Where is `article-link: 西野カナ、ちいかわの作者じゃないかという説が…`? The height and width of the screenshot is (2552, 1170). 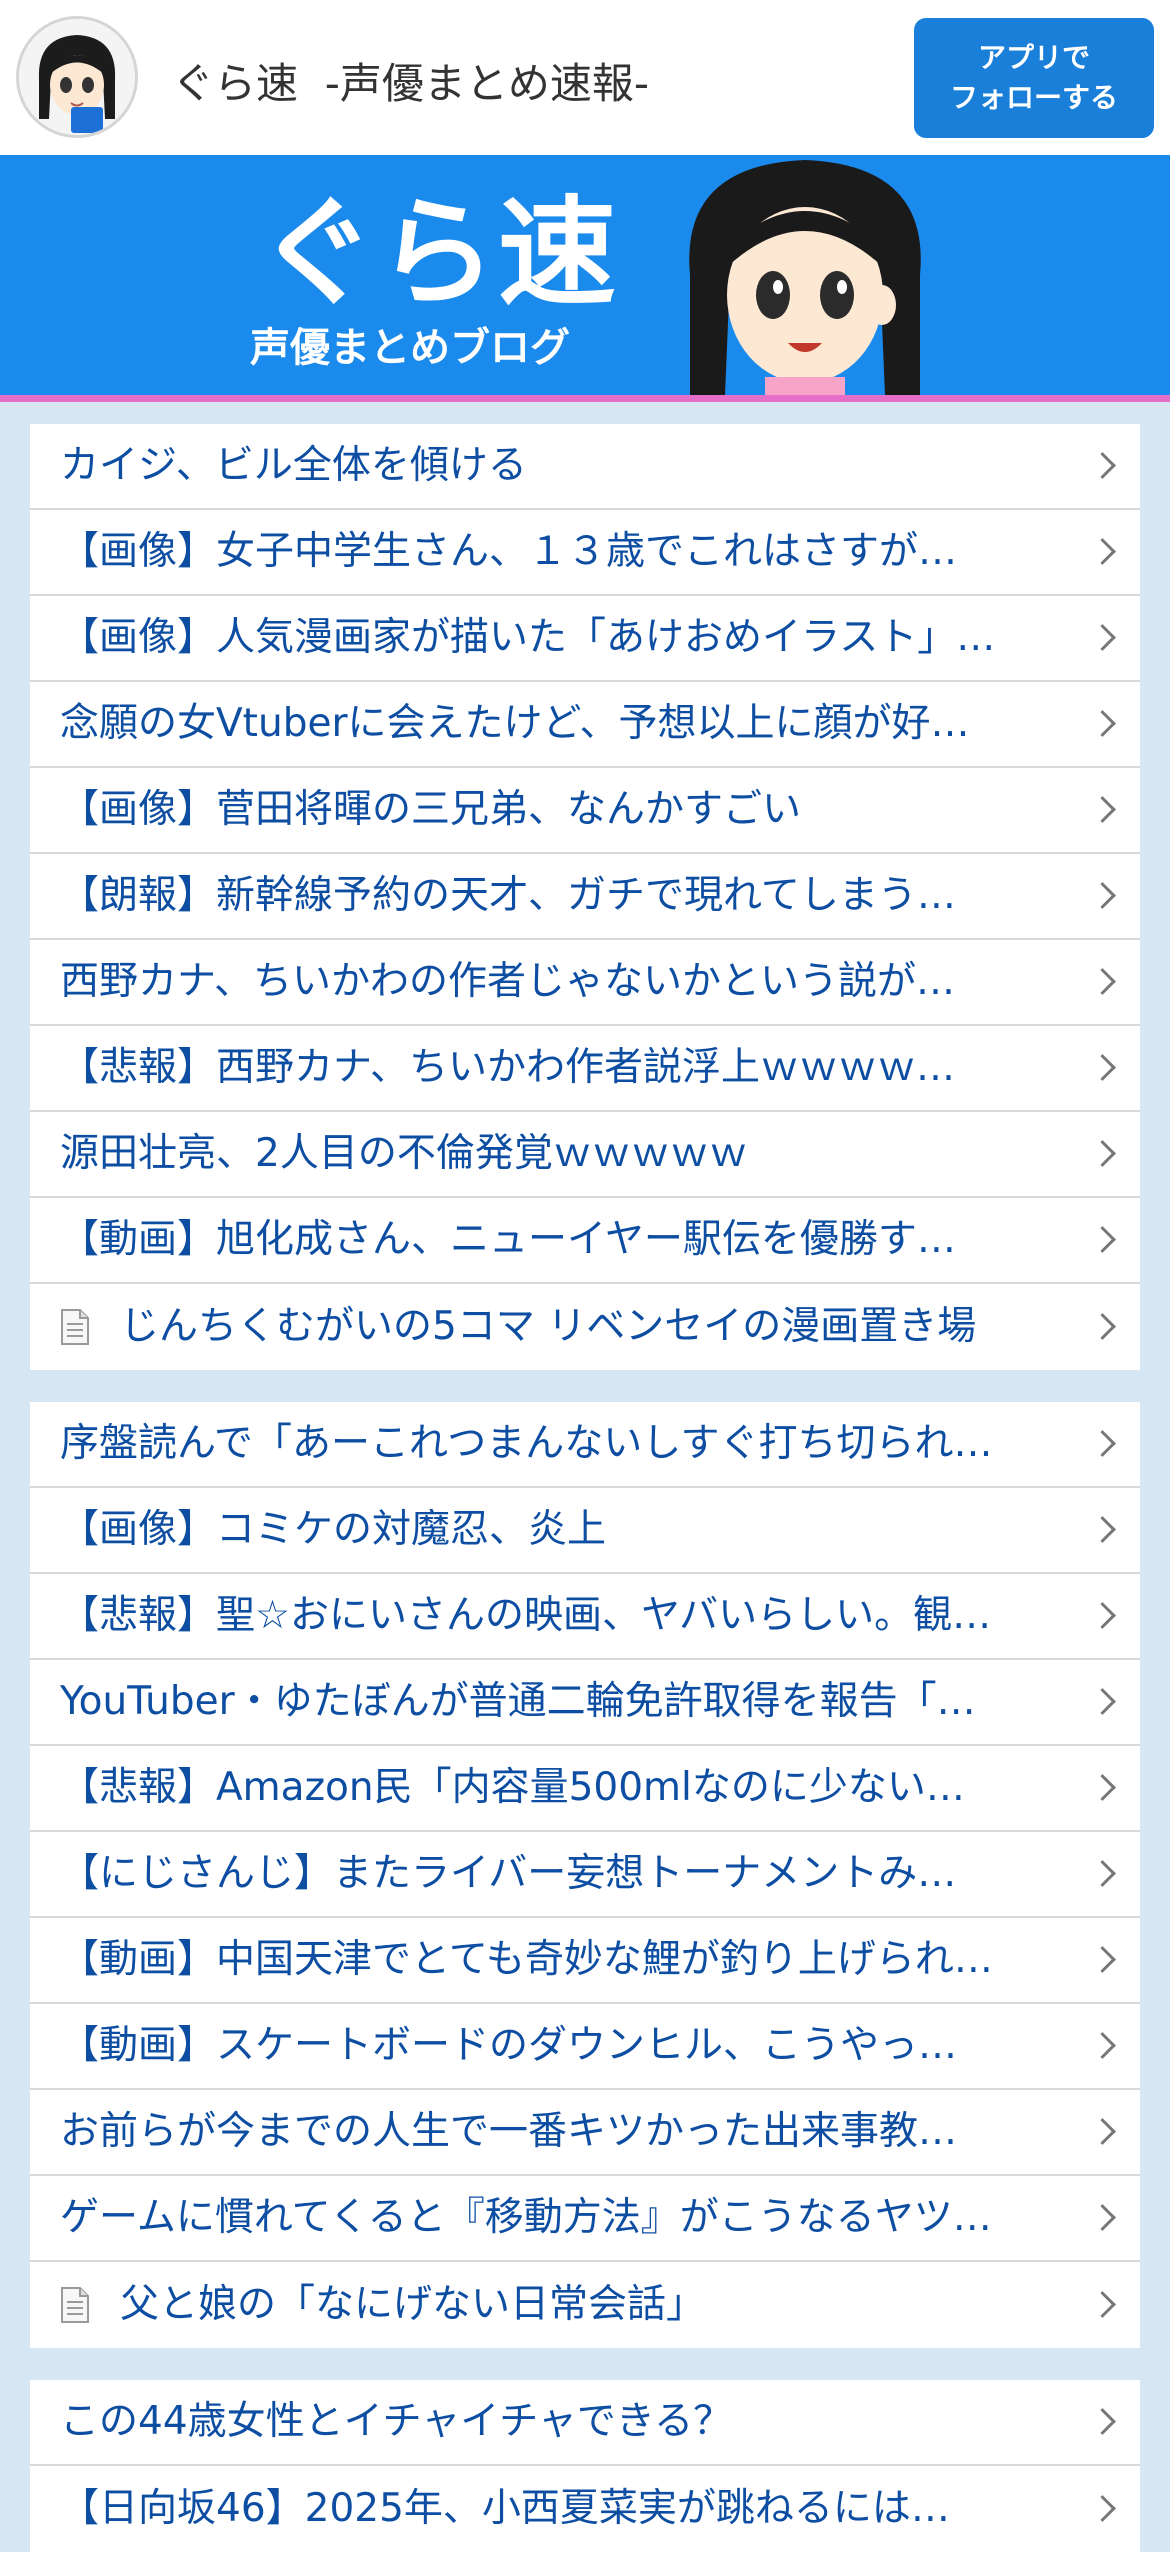 article-link: 西野カナ、ちいかわの作者じゃないかという説が… is located at coordinates (585, 983).